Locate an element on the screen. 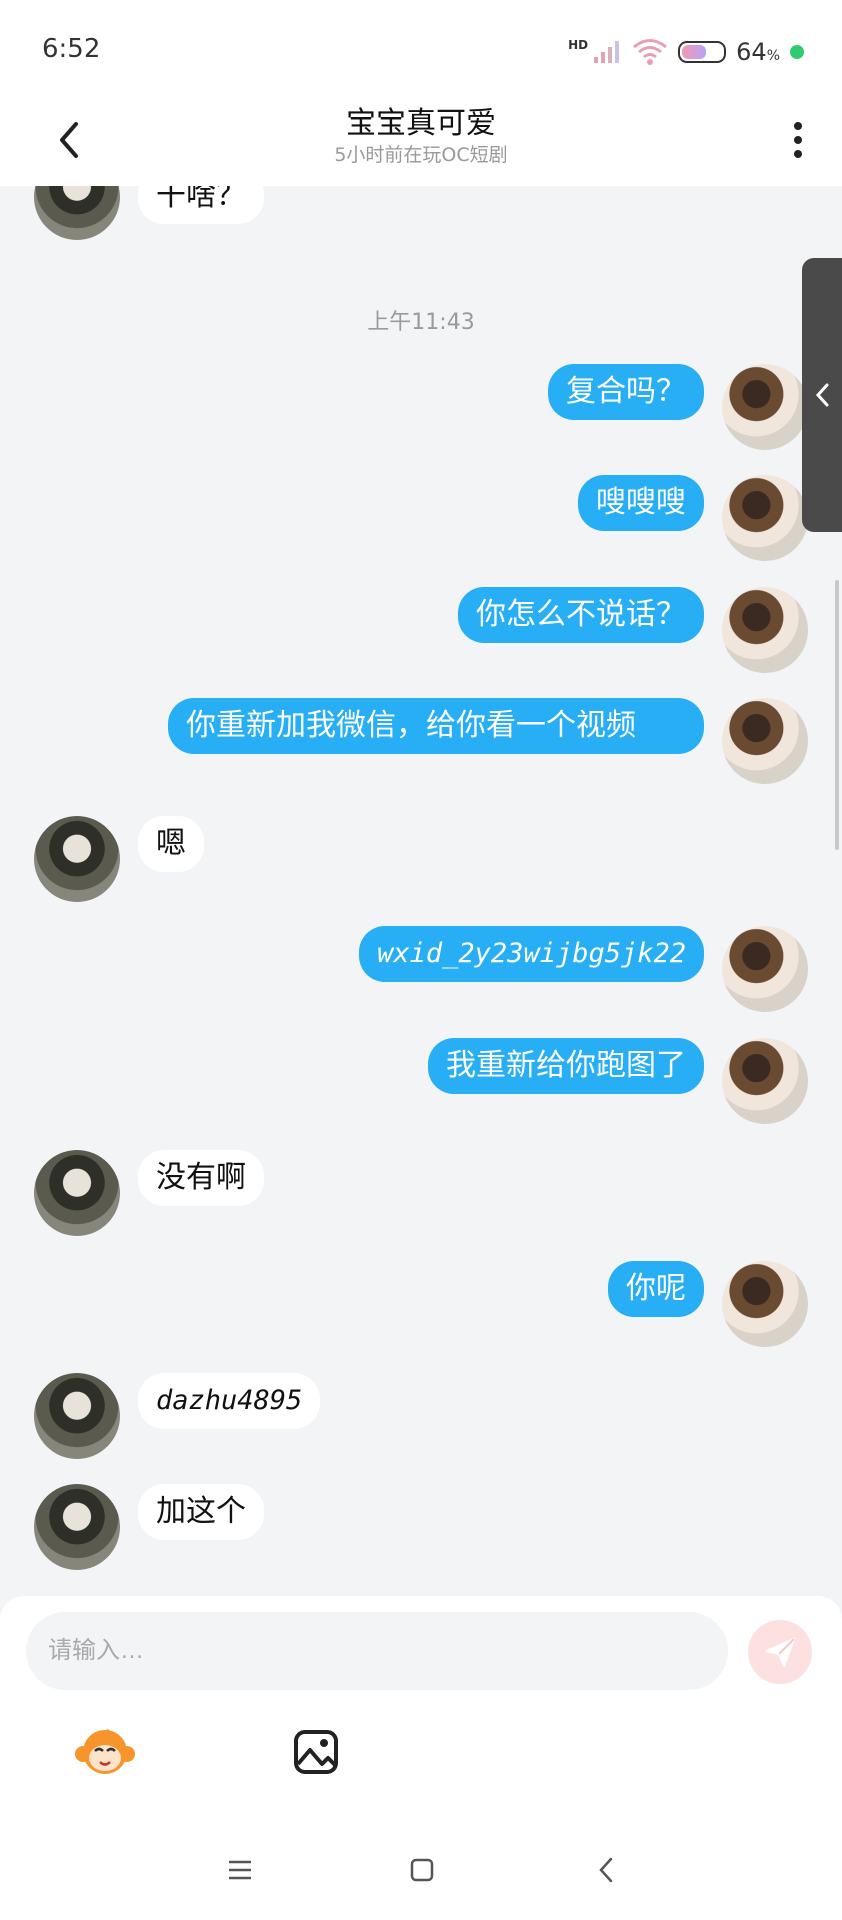 The image size is (842, 1920). status-icons: HD 64% is located at coordinates (686, 52).